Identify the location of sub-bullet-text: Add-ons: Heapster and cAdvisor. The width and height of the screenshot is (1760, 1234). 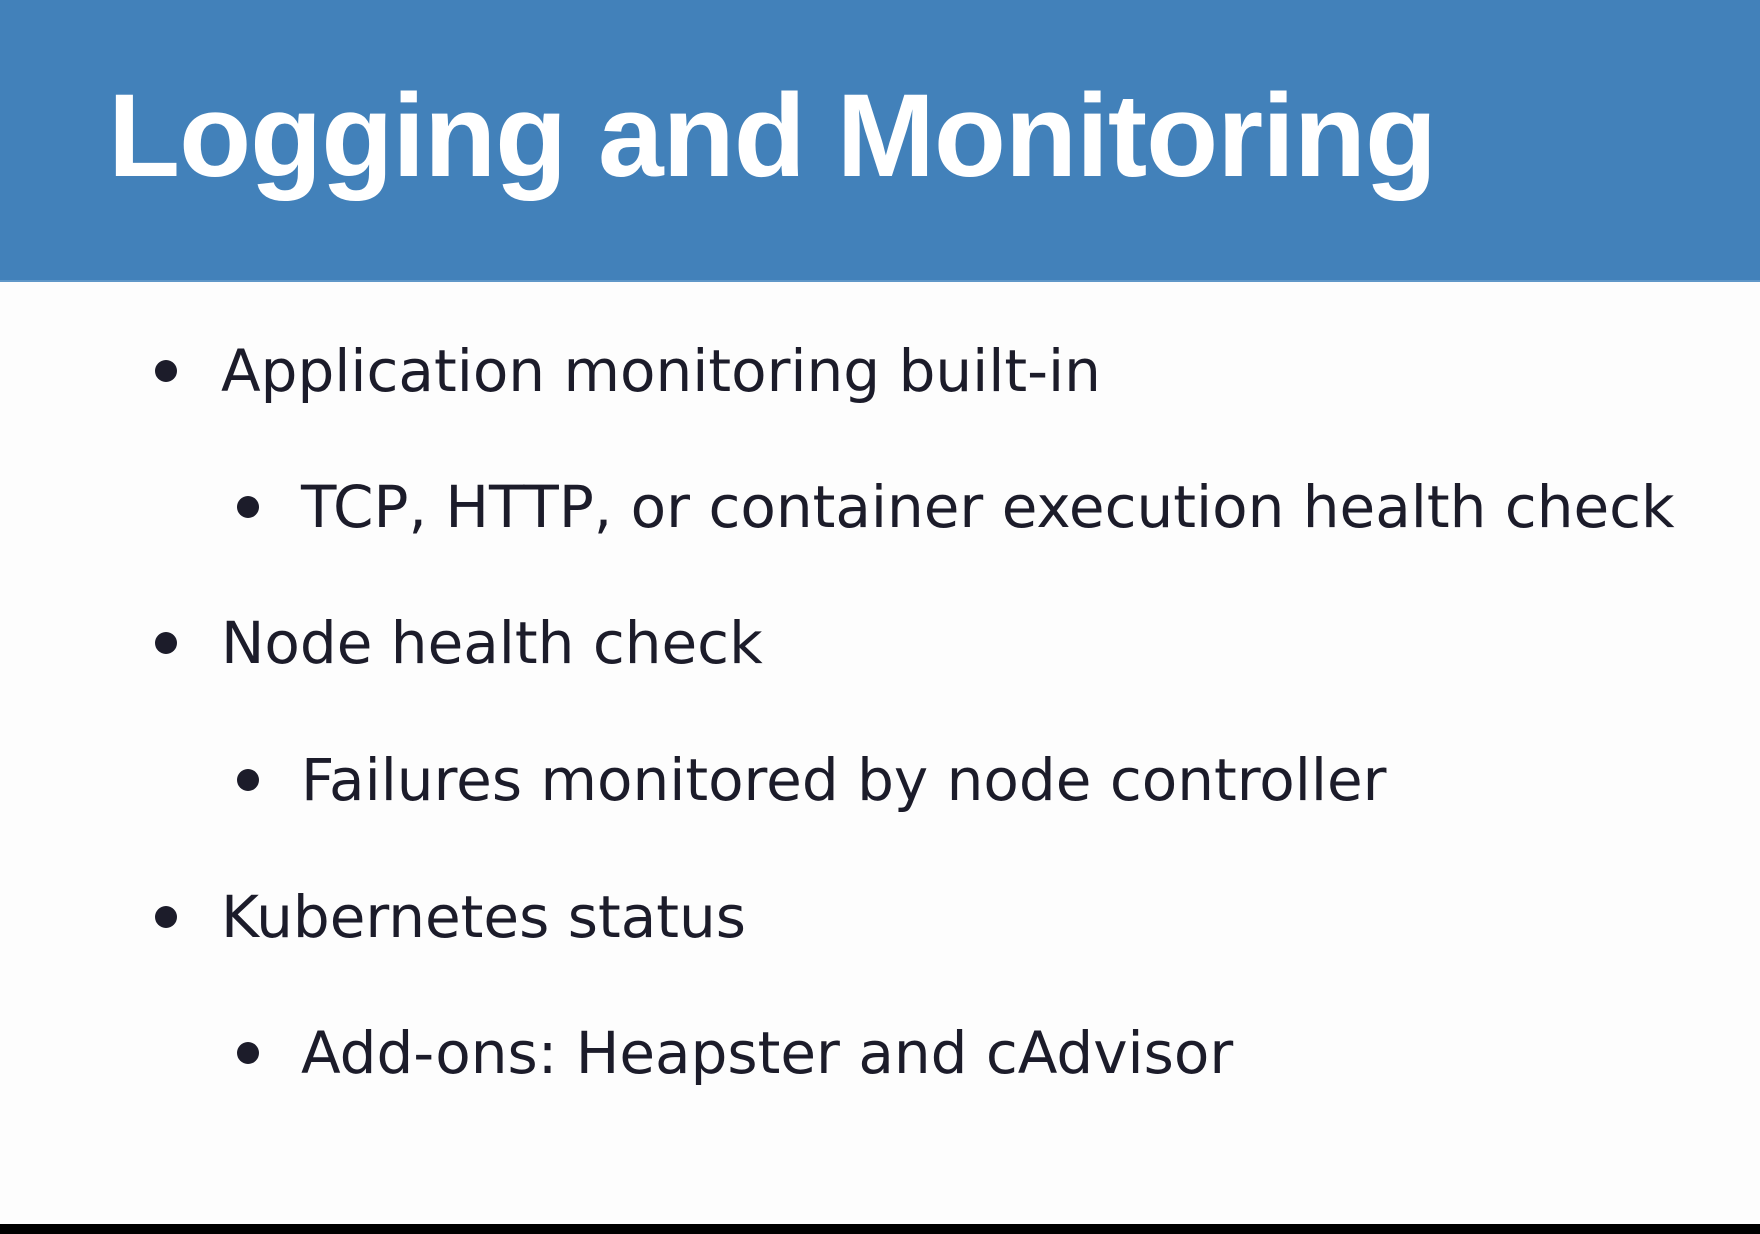
(767, 1053).